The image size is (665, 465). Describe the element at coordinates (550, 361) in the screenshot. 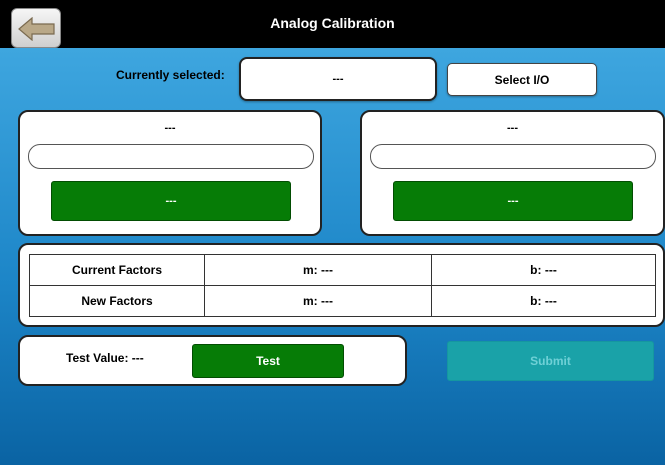

I see `submit-button: Submit` at that location.